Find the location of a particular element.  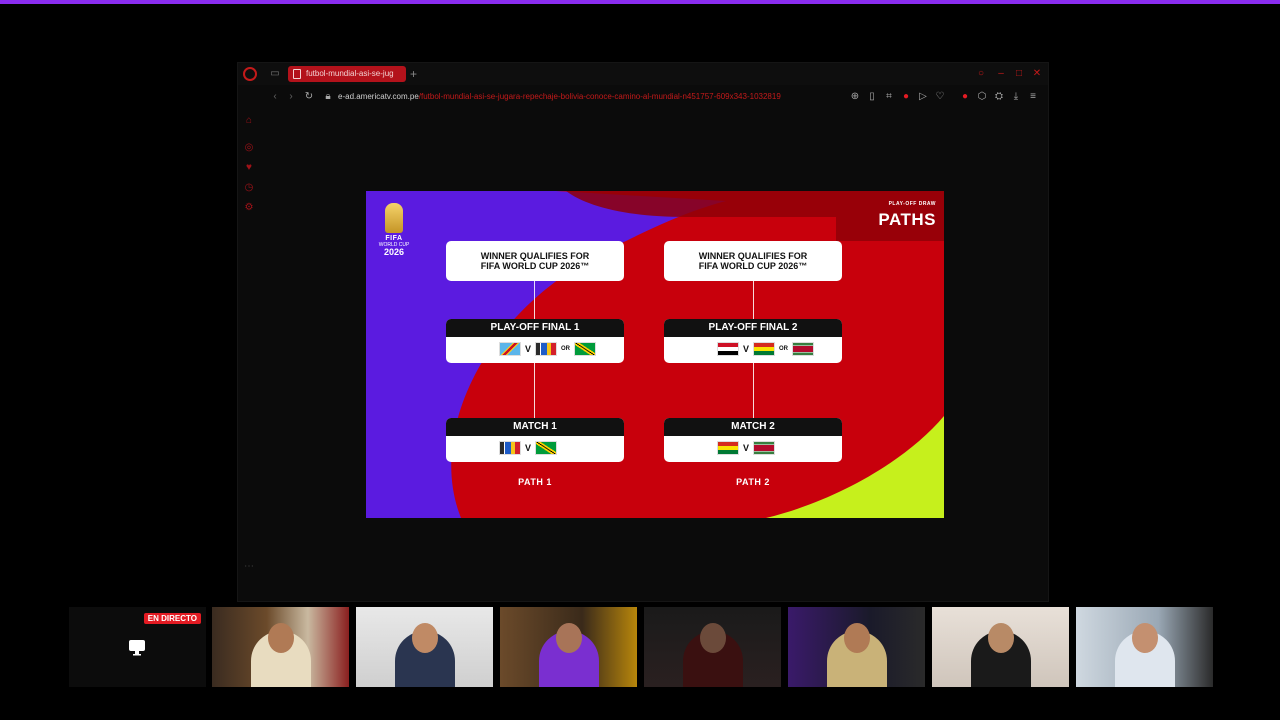

logo-year: 2026 is located at coordinates (394, 252).